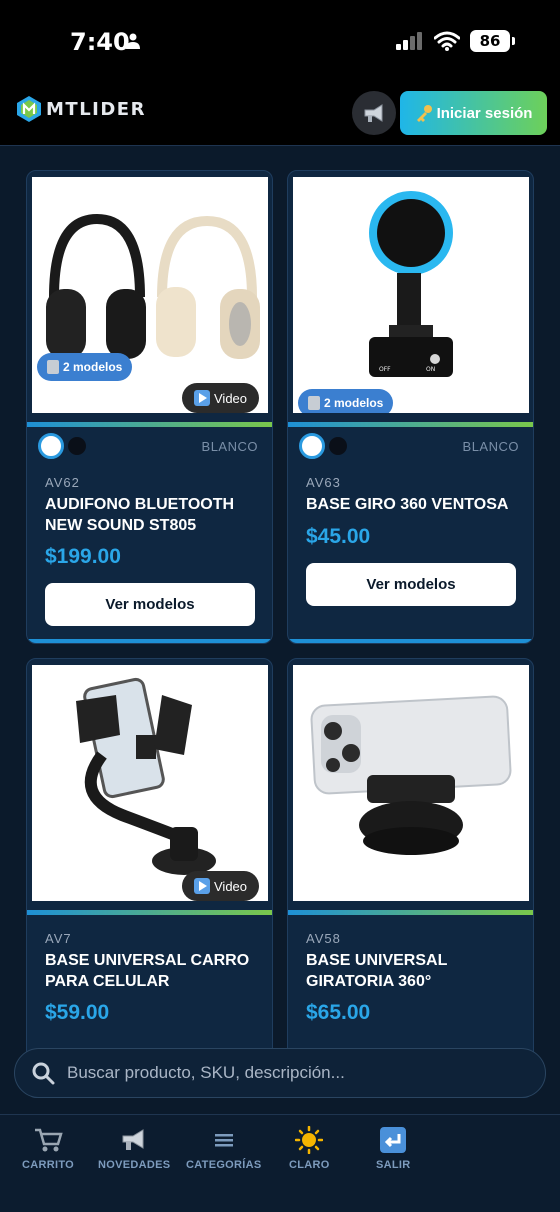 The height and width of the screenshot is (1212, 560). I want to click on search-icon, so click(43, 1073).